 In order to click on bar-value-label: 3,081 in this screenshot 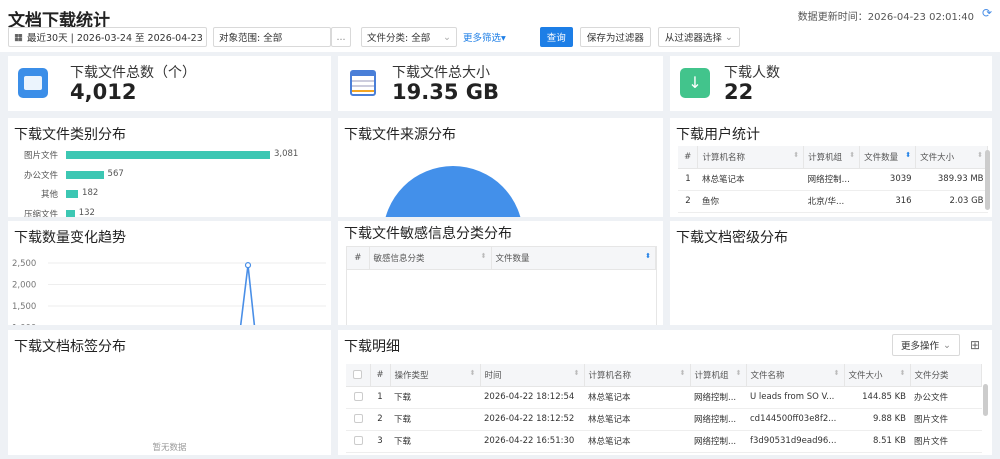, I will do `click(286, 154)`.